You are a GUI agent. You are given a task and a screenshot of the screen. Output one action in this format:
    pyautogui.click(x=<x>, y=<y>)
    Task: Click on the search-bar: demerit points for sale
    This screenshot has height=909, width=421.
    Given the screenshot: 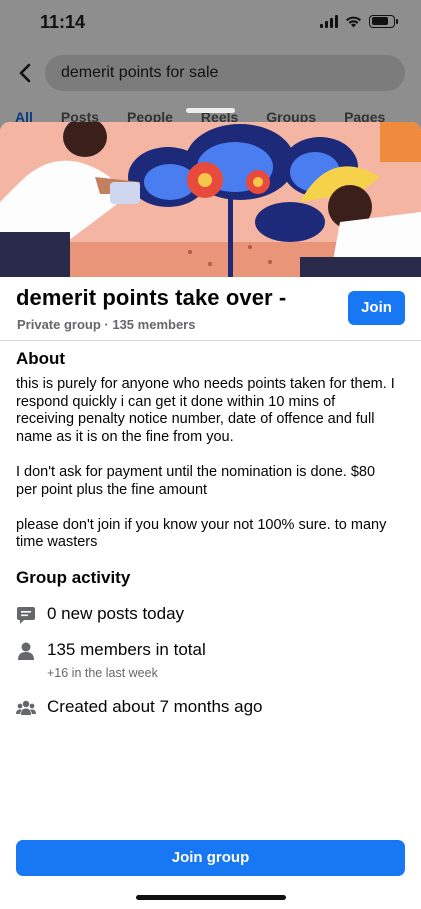 What is the action you would take?
    pyautogui.click(x=210, y=73)
    